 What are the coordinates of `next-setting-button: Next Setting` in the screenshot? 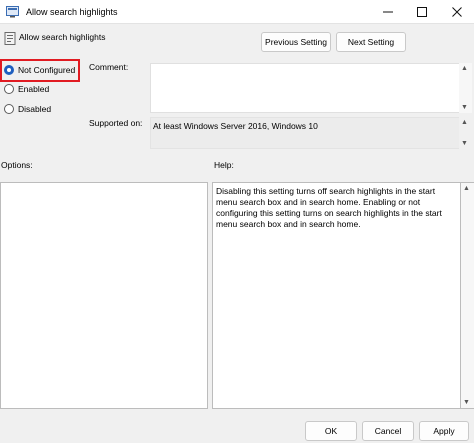 It's located at (371, 42).